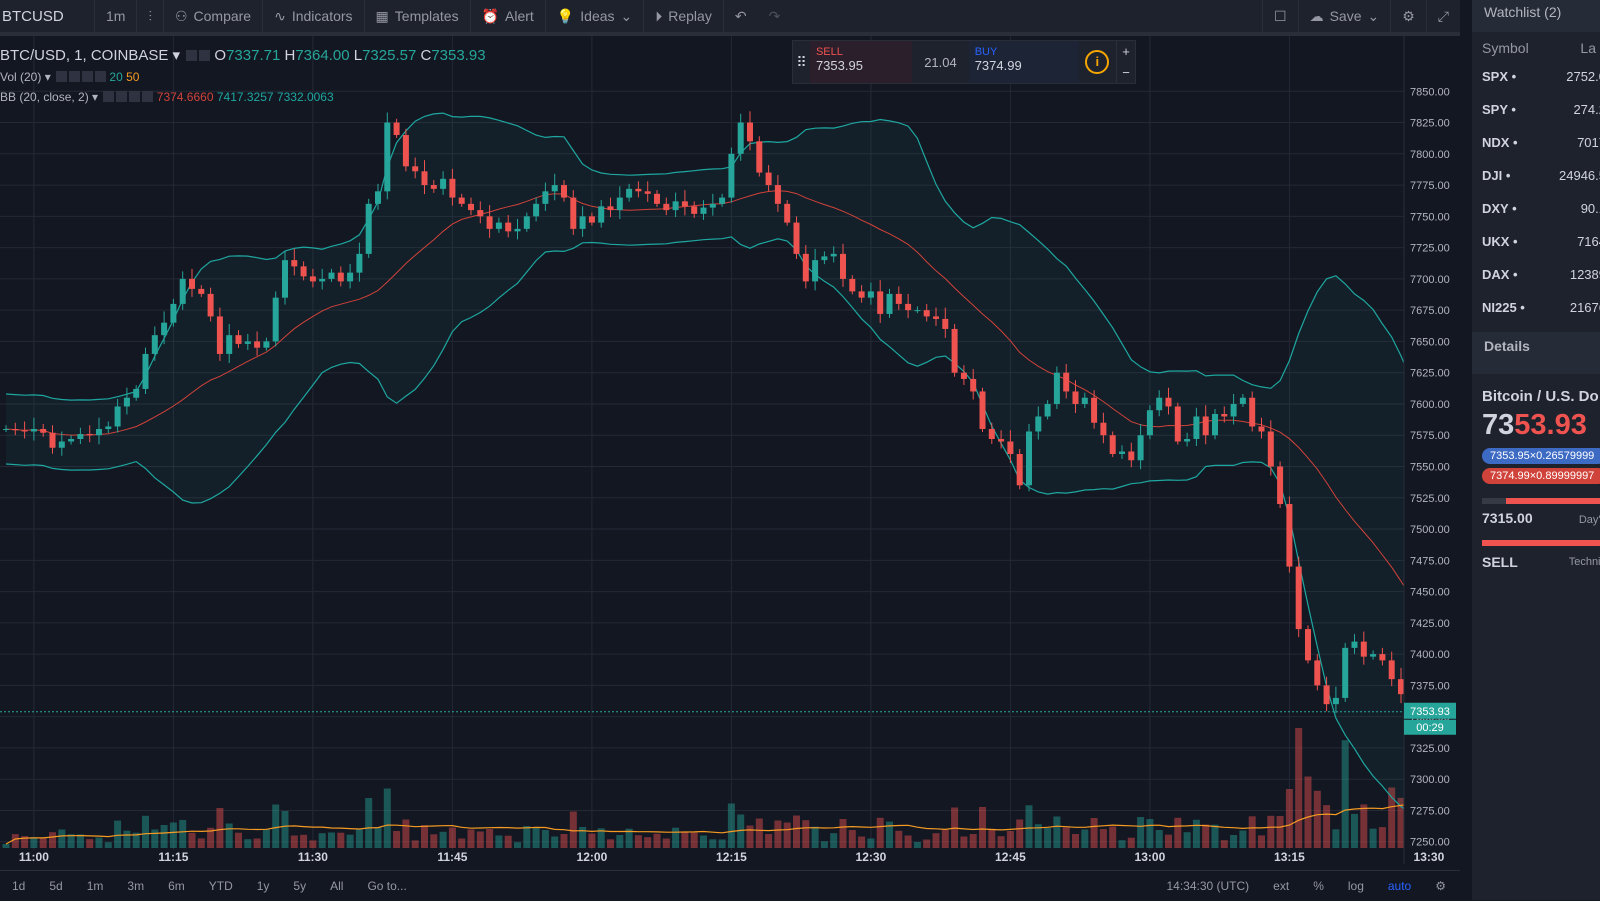 Image resolution: width=1600 pixels, height=901 pixels. I want to click on ideas-button: 💡 Ideas ⌄, so click(593, 16).